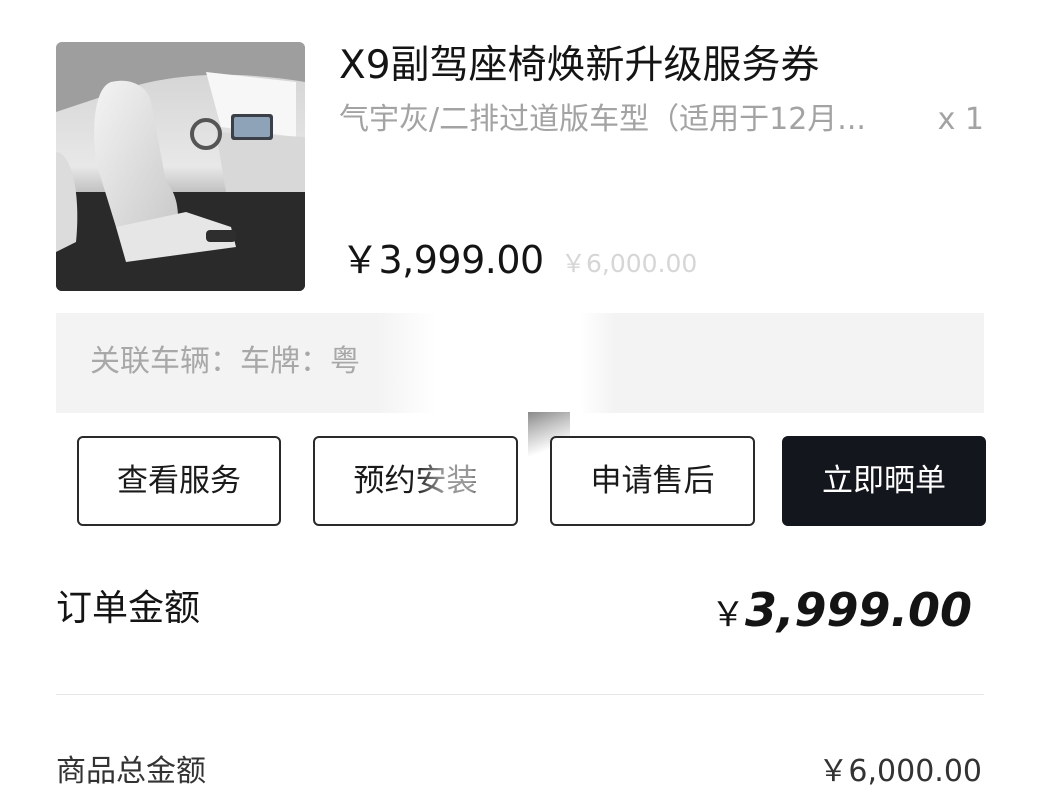 The width and height of the screenshot is (1038, 792). I want to click on privacy-mask, so click(496, 363).